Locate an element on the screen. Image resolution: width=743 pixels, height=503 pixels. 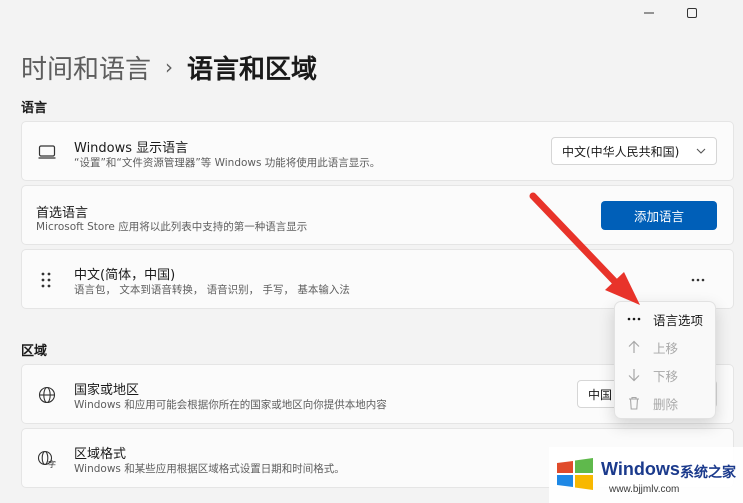
watermark-url: www.bjjmlv.com is located at coordinates (644, 489).